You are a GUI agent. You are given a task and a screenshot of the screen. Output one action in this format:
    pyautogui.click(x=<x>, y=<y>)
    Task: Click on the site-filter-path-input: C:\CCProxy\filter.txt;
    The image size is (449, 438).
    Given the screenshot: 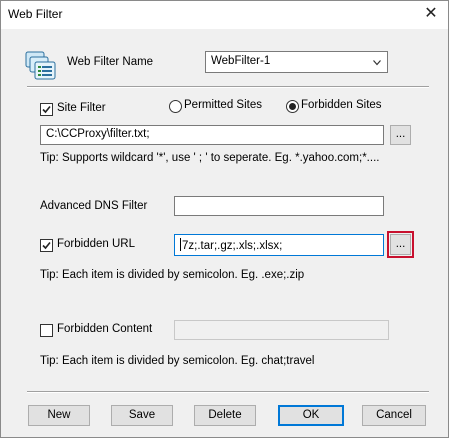 What is the action you would take?
    pyautogui.click(x=212, y=135)
    